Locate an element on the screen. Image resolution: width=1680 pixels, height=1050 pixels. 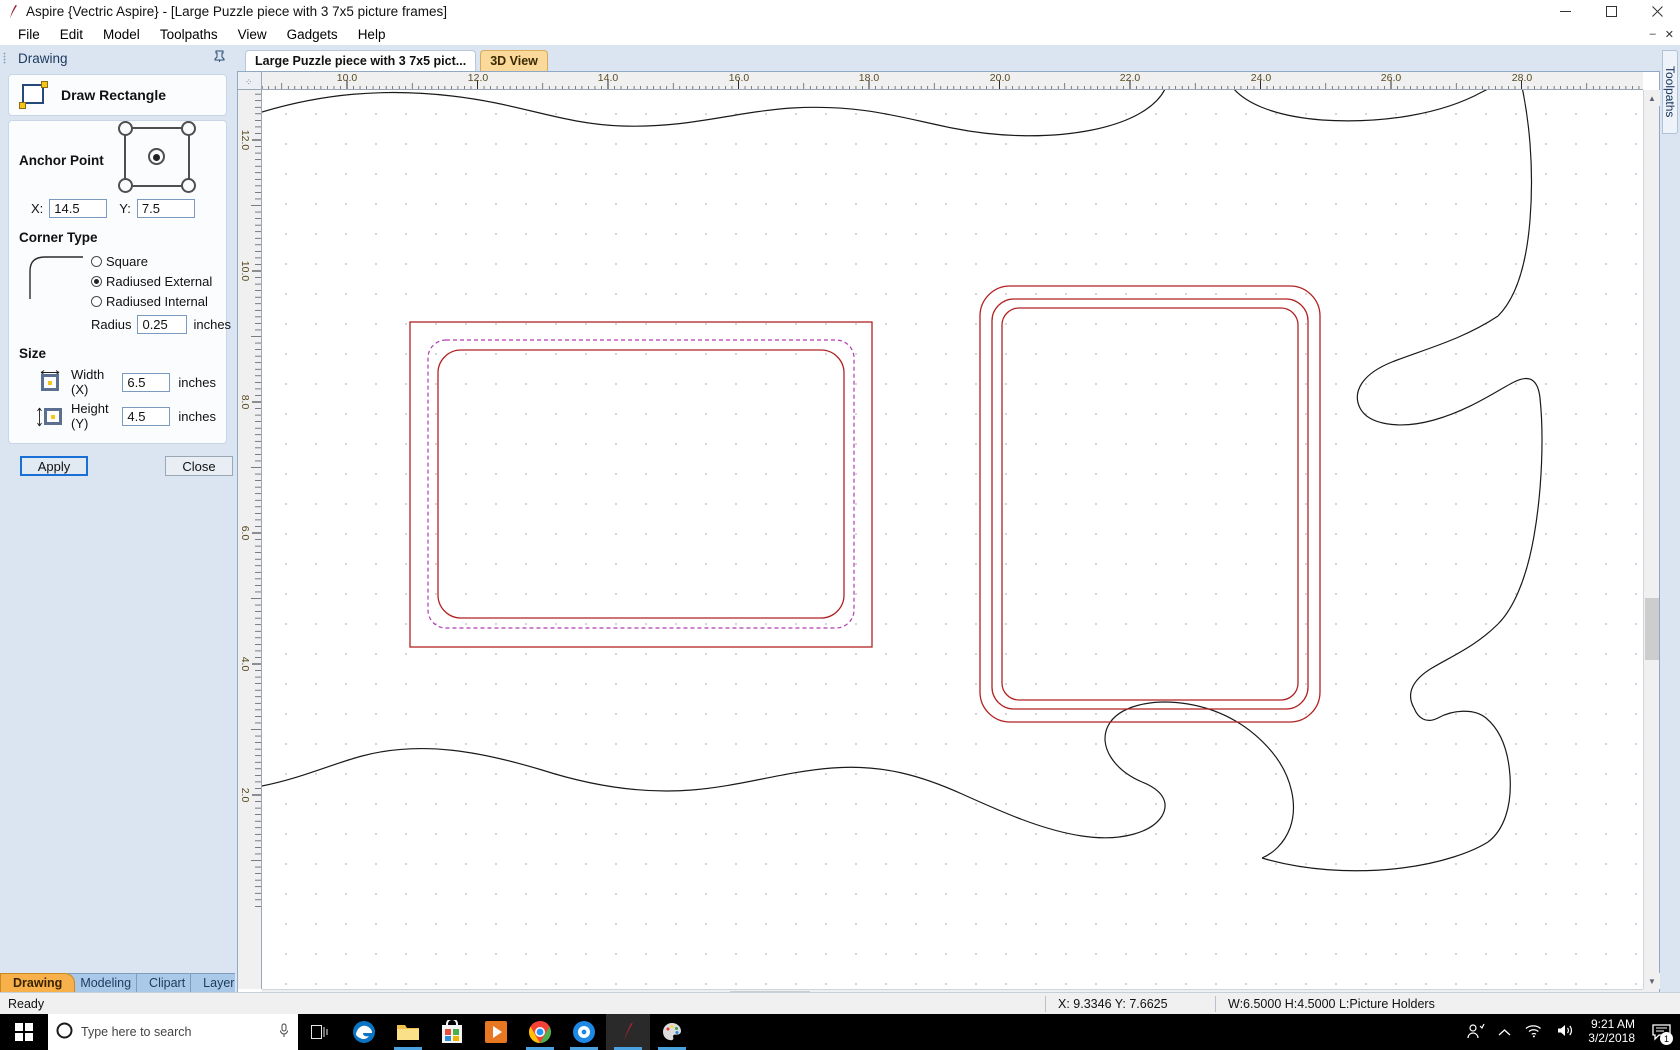
action-center-icon: 1 is located at coordinates (1661, 1032).